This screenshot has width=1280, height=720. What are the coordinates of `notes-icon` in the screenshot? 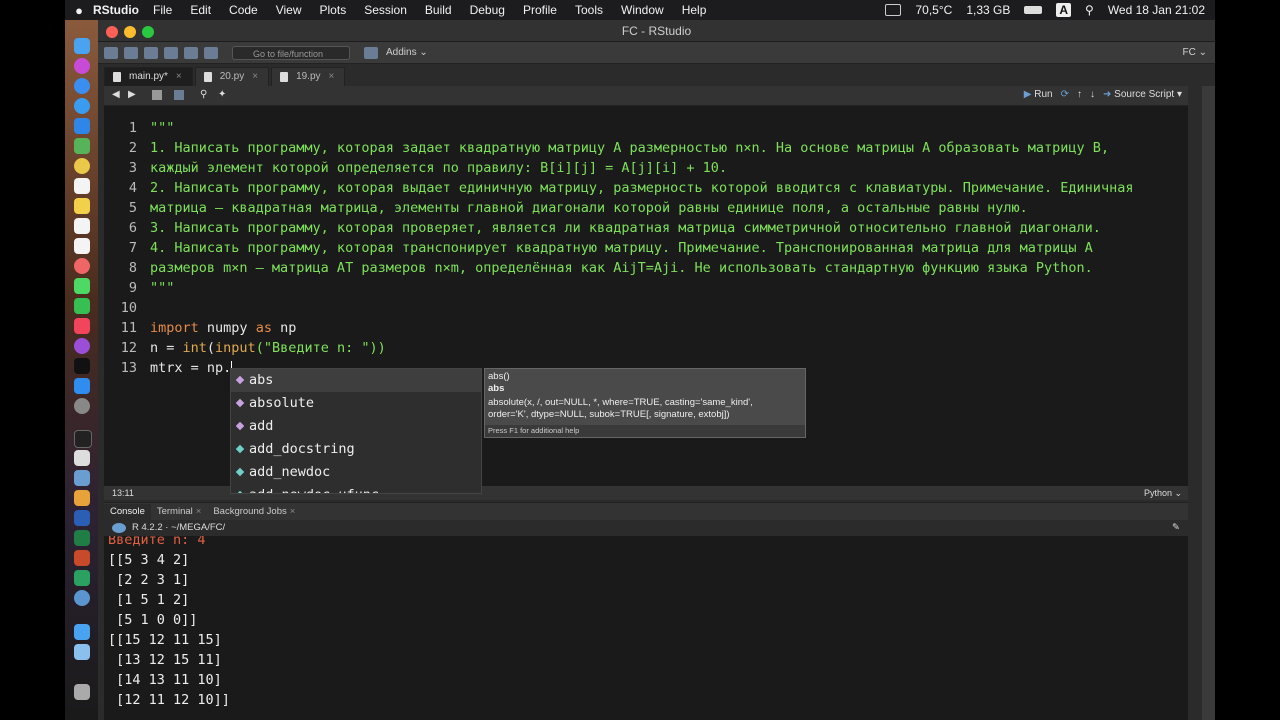 It's located at (82, 206).